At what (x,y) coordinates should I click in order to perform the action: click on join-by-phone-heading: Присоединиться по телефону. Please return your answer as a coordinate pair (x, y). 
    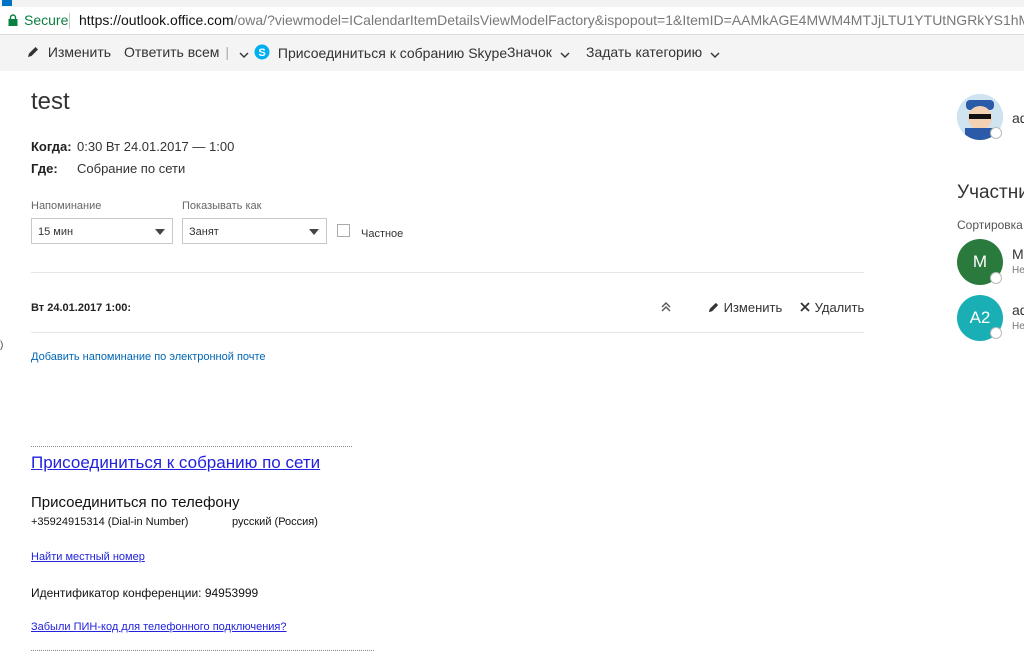
    Looking at the image, I should click on (135, 502).